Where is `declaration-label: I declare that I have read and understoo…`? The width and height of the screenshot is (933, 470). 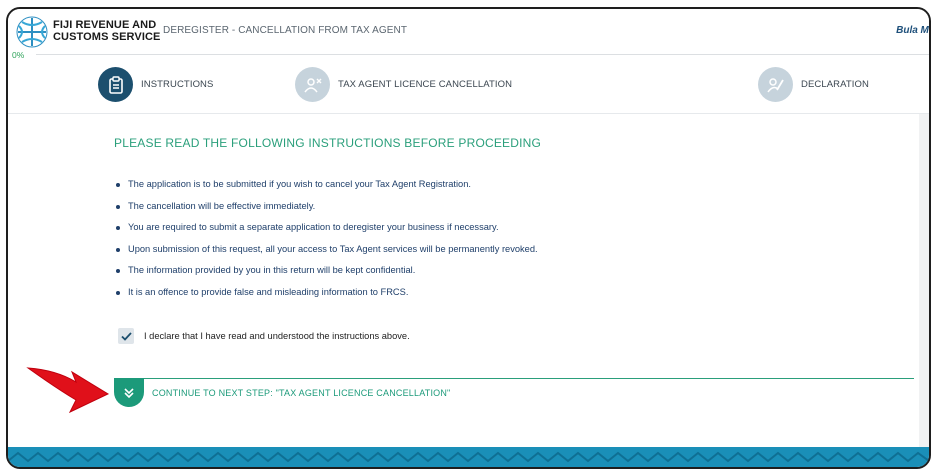
declaration-label: I declare that I have read and understoo… is located at coordinates (277, 336).